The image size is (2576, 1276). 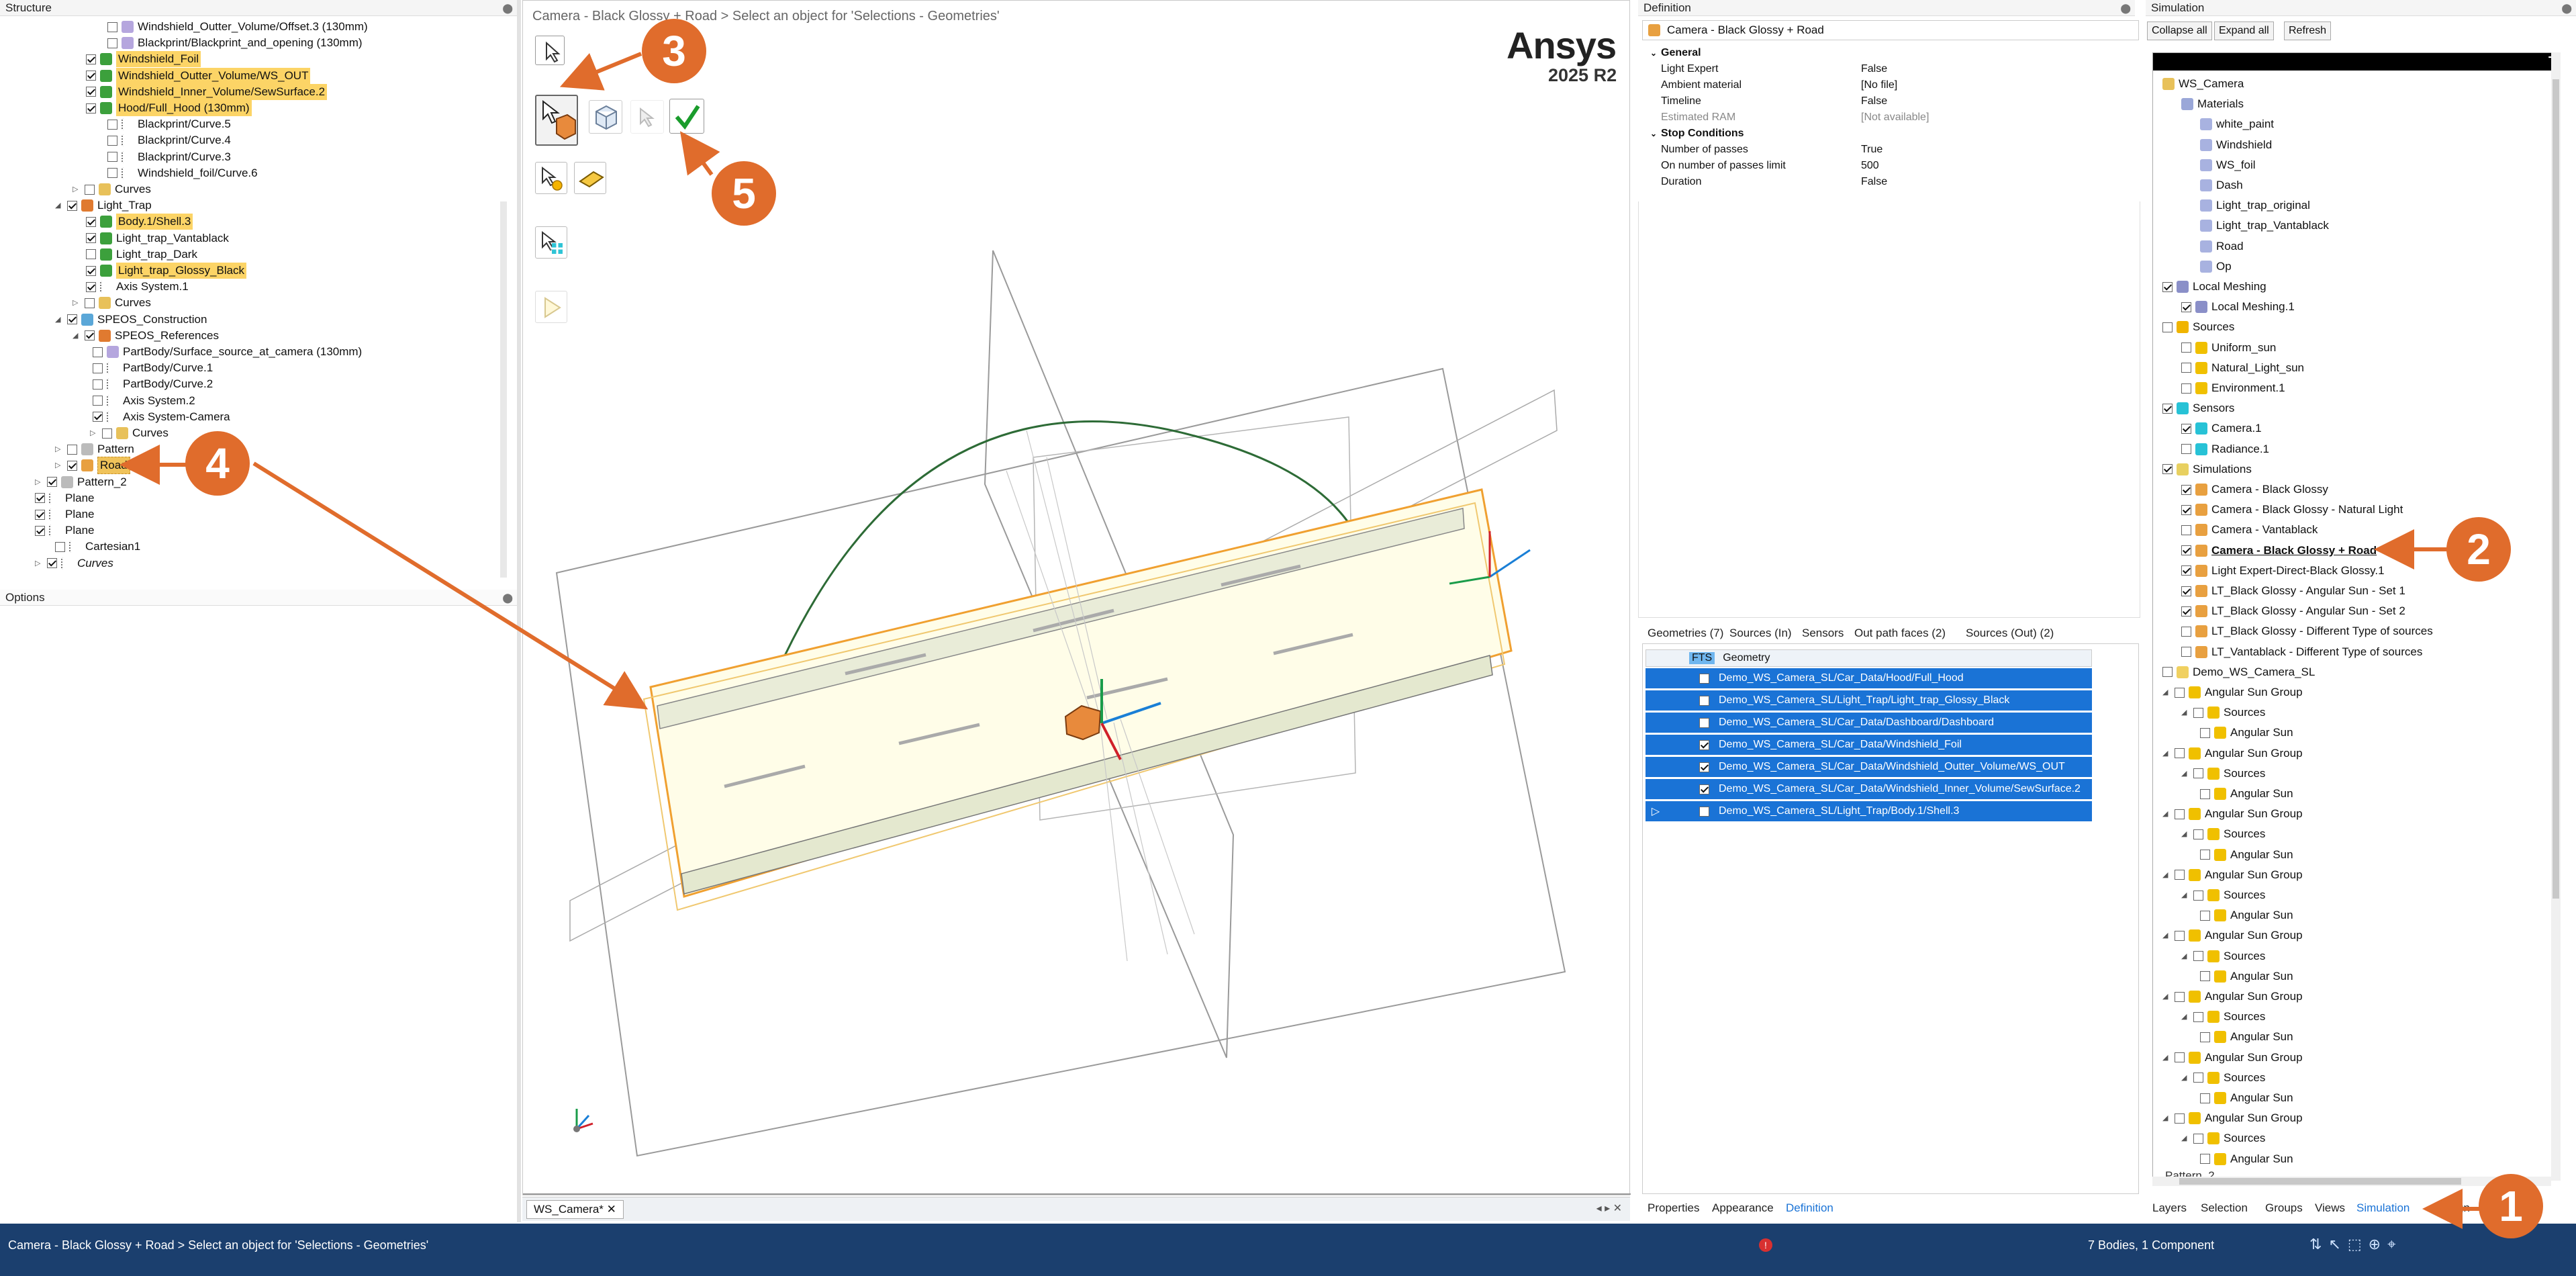 What do you see at coordinates (2237, 124) in the screenshot?
I see `simulation-tree-item: white_paint` at bounding box center [2237, 124].